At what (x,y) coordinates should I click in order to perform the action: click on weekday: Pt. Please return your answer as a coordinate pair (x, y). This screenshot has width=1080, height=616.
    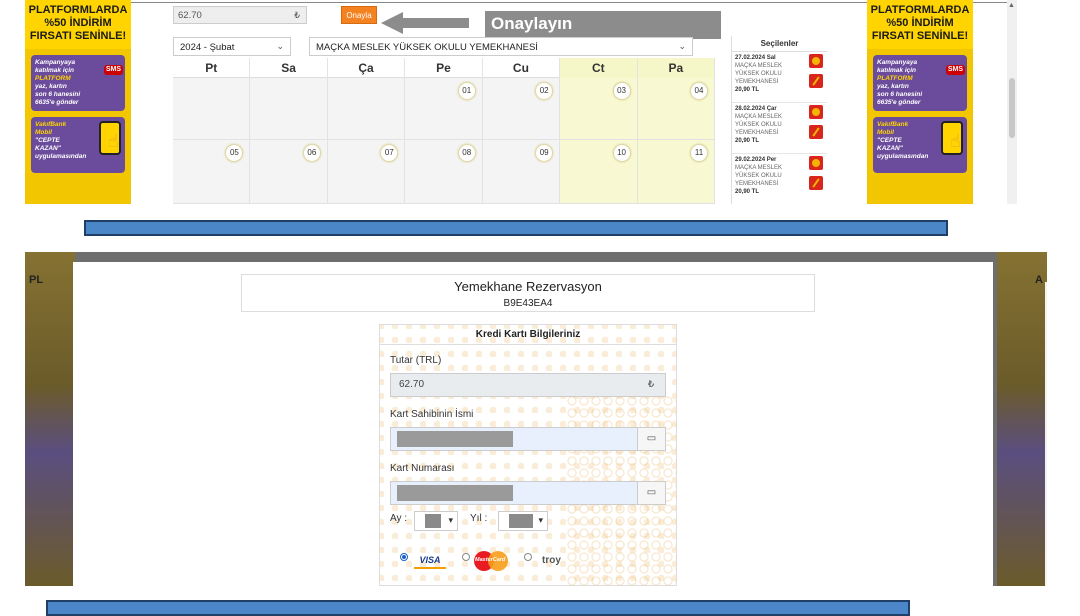
    Looking at the image, I should click on (212, 68).